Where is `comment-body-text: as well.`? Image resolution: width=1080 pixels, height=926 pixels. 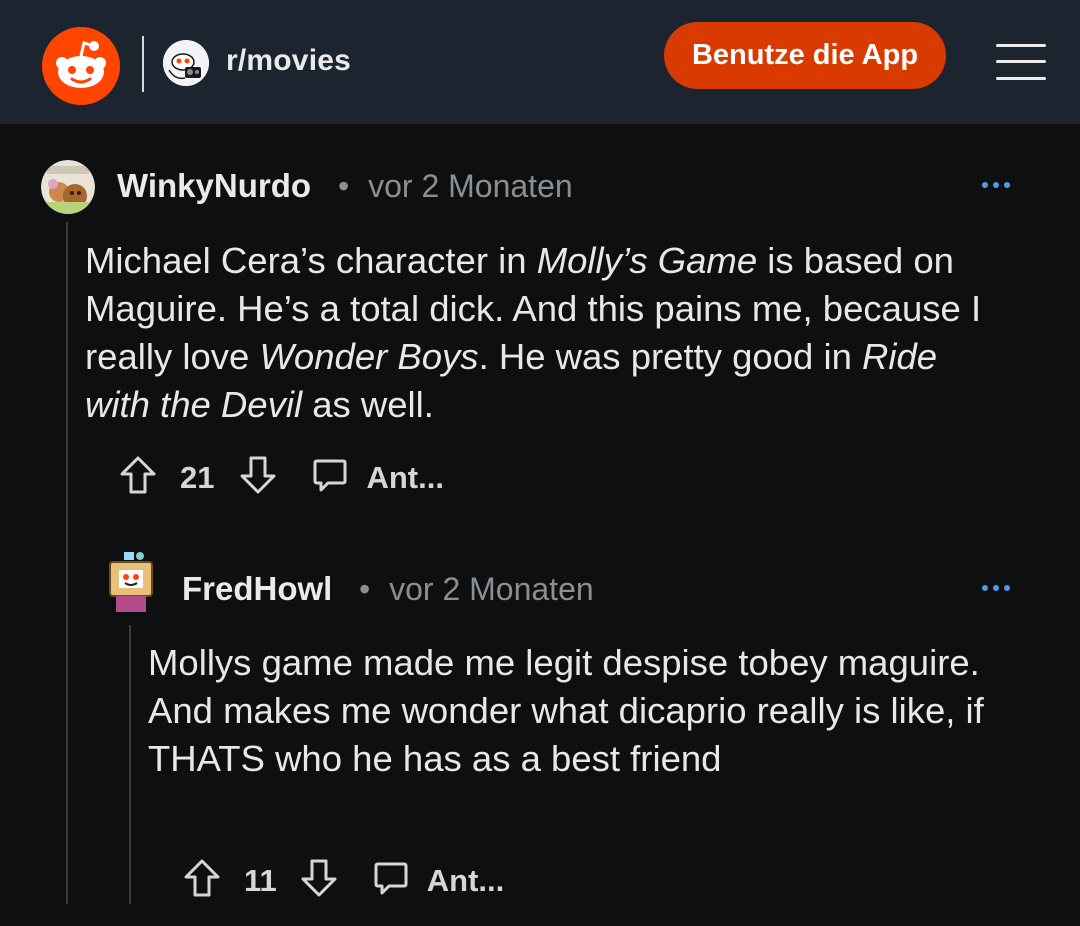 comment-body-text: as well. is located at coordinates (368, 404).